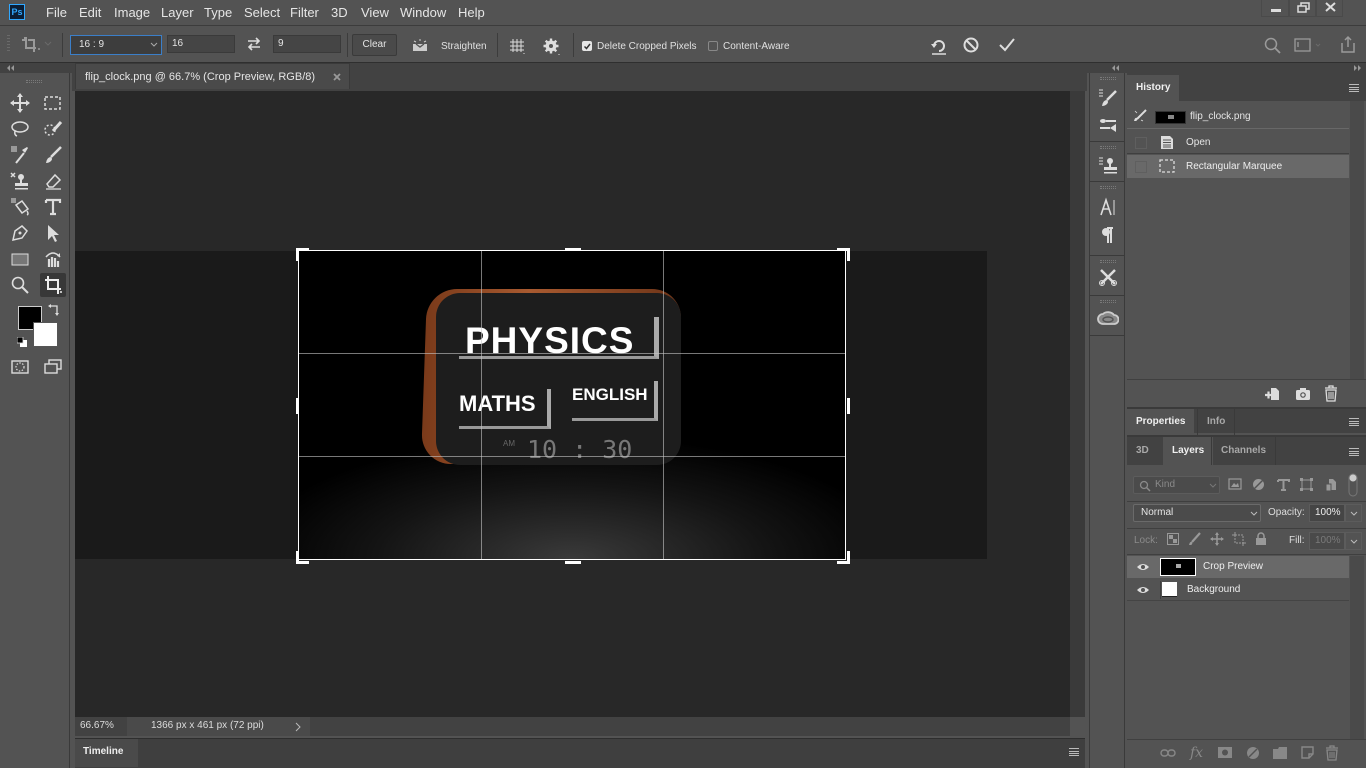 The height and width of the screenshot is (768, 1366). What do you see at coordinates (1216, 422) in the screenshot?
I see `tab-info: Info` at bounding box center [1216, 422].